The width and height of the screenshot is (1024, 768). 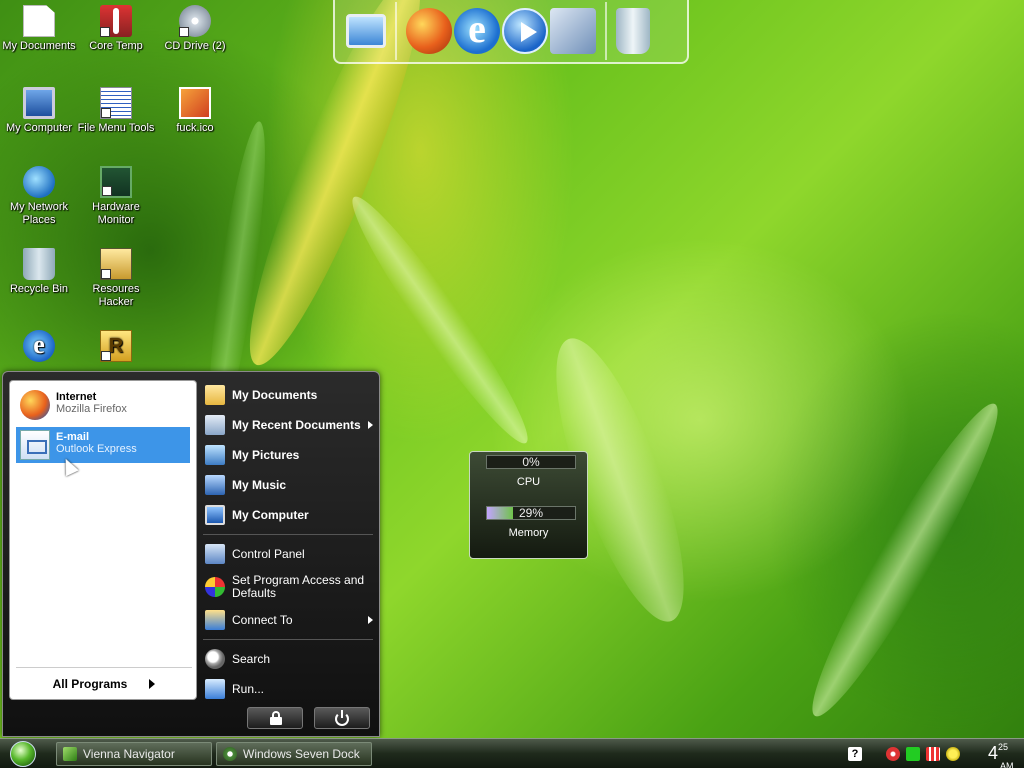 I want to click on menu-item-my-recent-documents: My Recent Documents, so click(x=288, y=425).